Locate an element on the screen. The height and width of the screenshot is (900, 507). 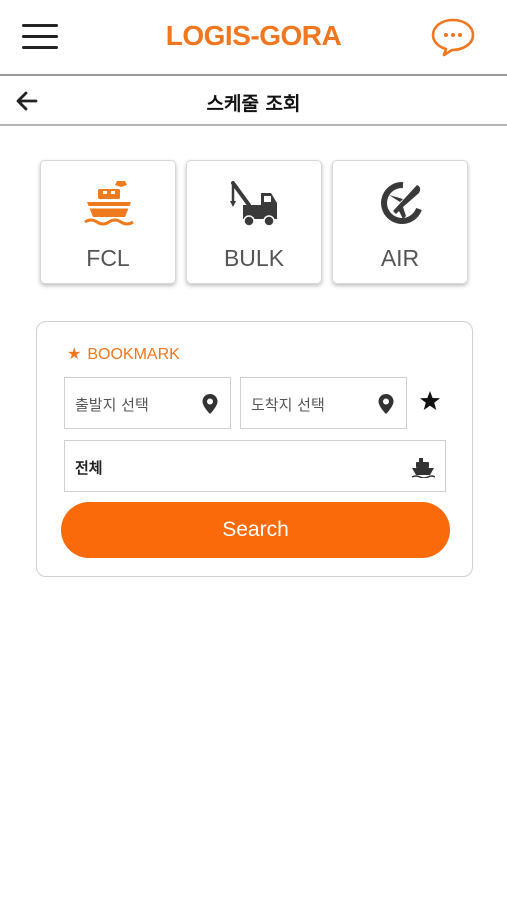
destination-placeholder: 도착지 선택 is located at coordinates (288, 405).